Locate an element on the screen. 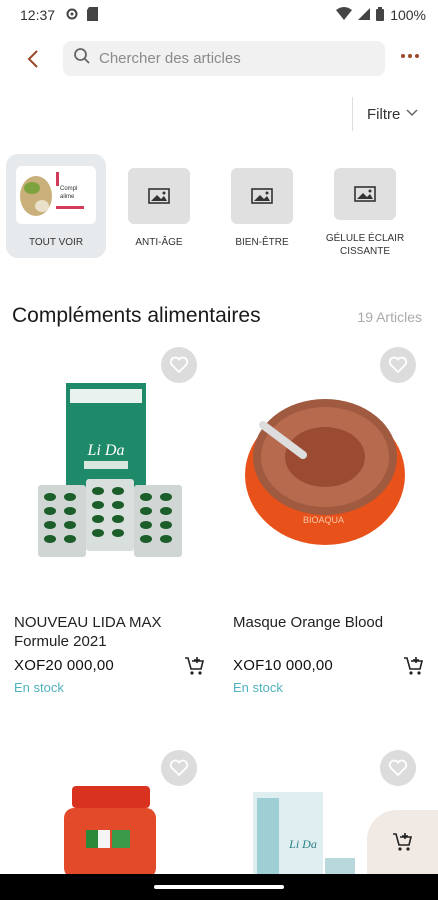 The height and width of the screenshot is (900, 438). home-gesture-handle is located at coordinates (219, 887).